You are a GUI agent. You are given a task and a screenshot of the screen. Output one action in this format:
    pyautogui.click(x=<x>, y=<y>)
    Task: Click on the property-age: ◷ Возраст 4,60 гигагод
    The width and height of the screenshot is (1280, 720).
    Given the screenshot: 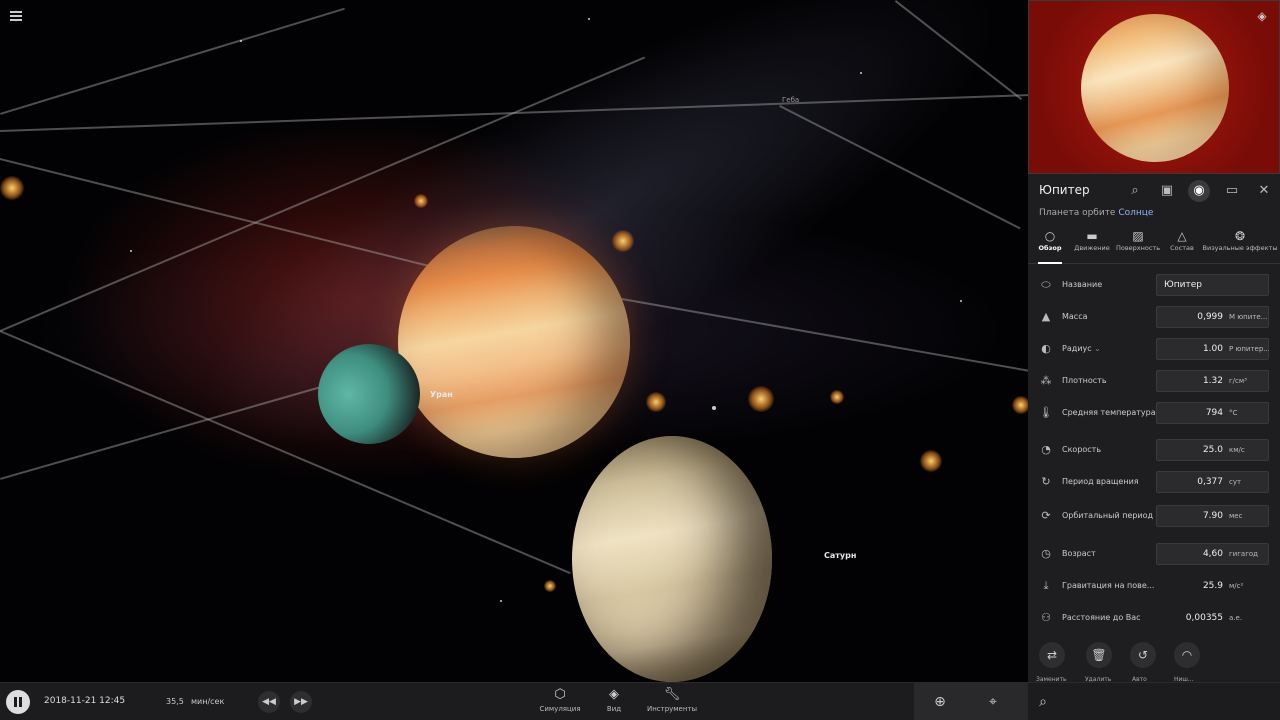 What is the action you would take?
    pyautogui.click(x=1154, y=555)
    